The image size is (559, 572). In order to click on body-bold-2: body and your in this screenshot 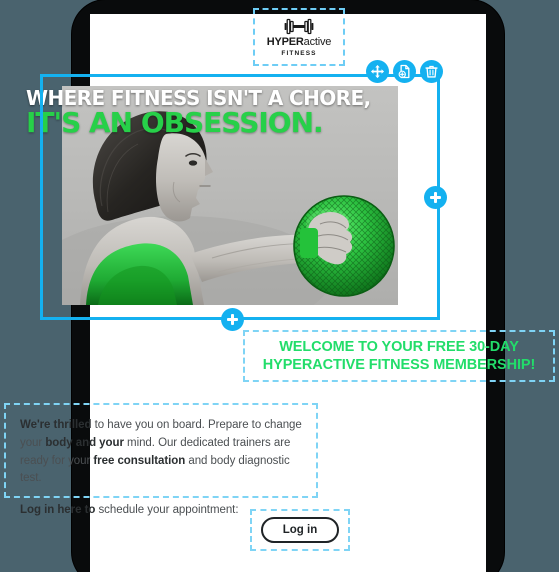, I will do `click(84, 442)`.